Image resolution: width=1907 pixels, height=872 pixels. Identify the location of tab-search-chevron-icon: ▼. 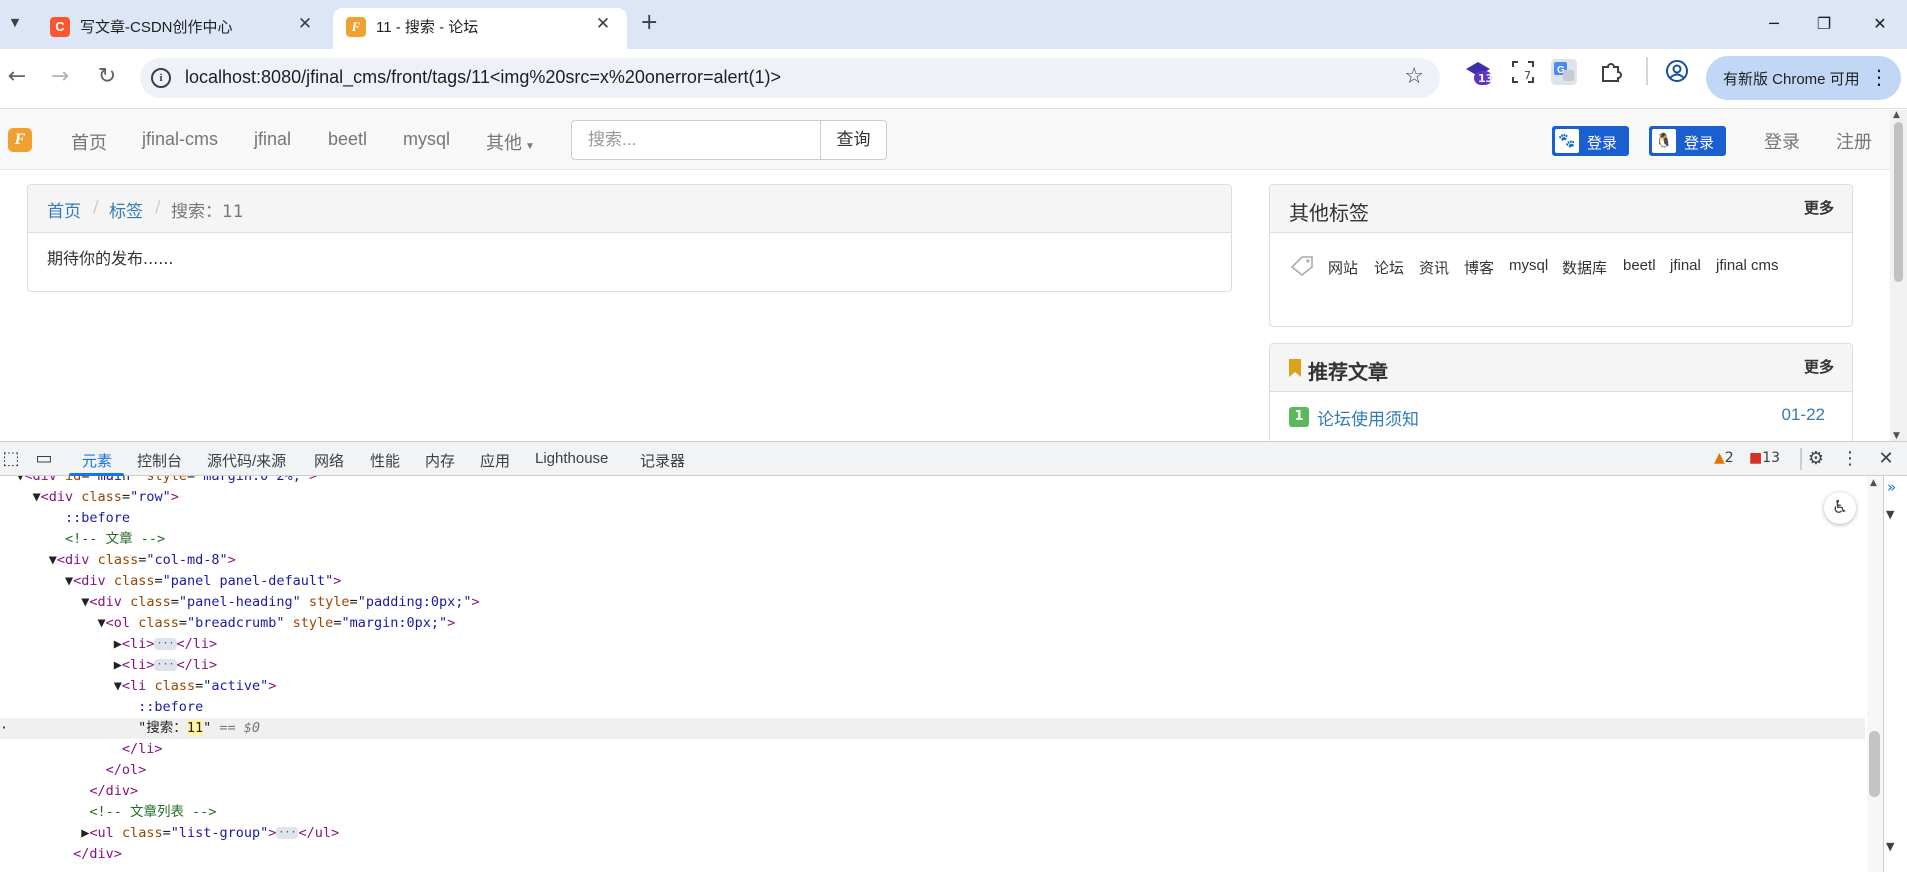
(15, 23).